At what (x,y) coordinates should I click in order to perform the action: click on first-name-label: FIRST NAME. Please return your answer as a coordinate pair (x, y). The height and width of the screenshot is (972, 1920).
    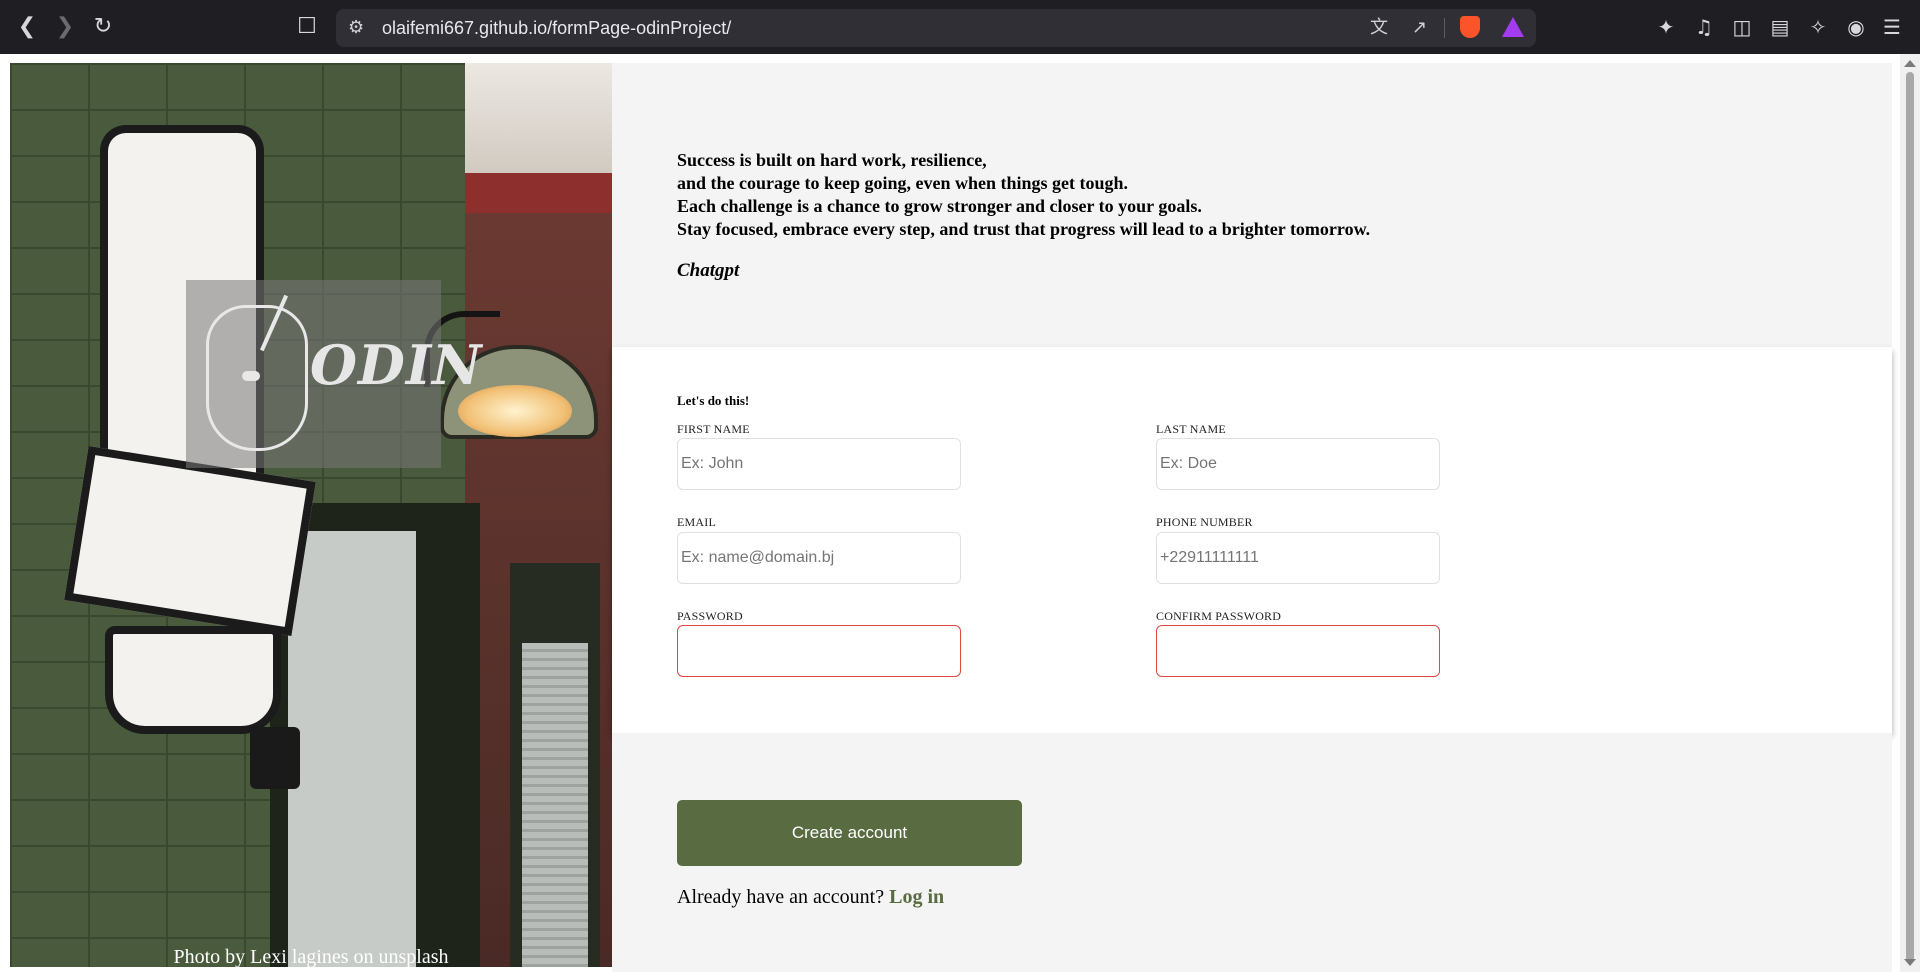
    Looking at the image, I should click on (713, 429).